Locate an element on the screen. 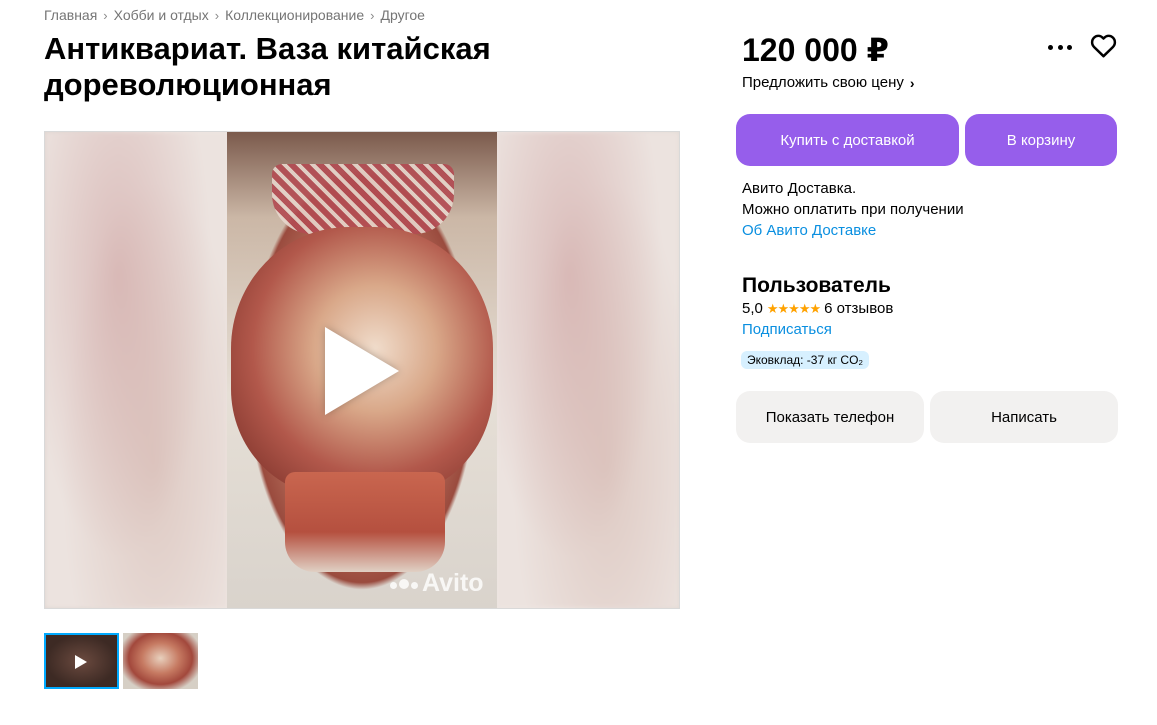 This screenshot has height=725, width=1157. seller-rating: 5,0 ★★★★★ 6 отзывов is located at coordinates (817, 308).